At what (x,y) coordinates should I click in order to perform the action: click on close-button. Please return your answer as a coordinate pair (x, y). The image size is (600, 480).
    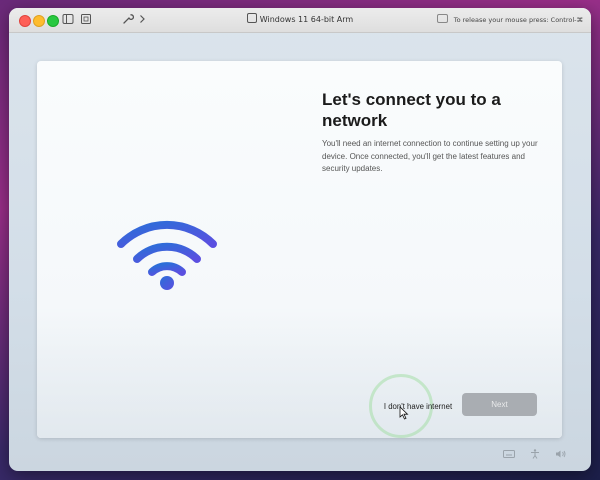
    Looking at the image, I should click on (25, 21).